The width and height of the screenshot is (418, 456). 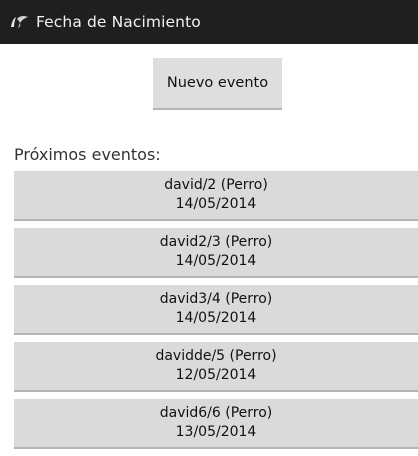 I want to click on event-item: david3/4 (Perro) 14/05/2014, so click(x=216, y=310).